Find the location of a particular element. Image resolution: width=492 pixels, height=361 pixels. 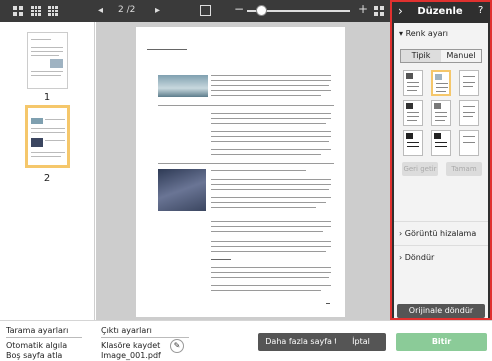

edit-panel-title: Düzenle is located at coordinates (440, 11).